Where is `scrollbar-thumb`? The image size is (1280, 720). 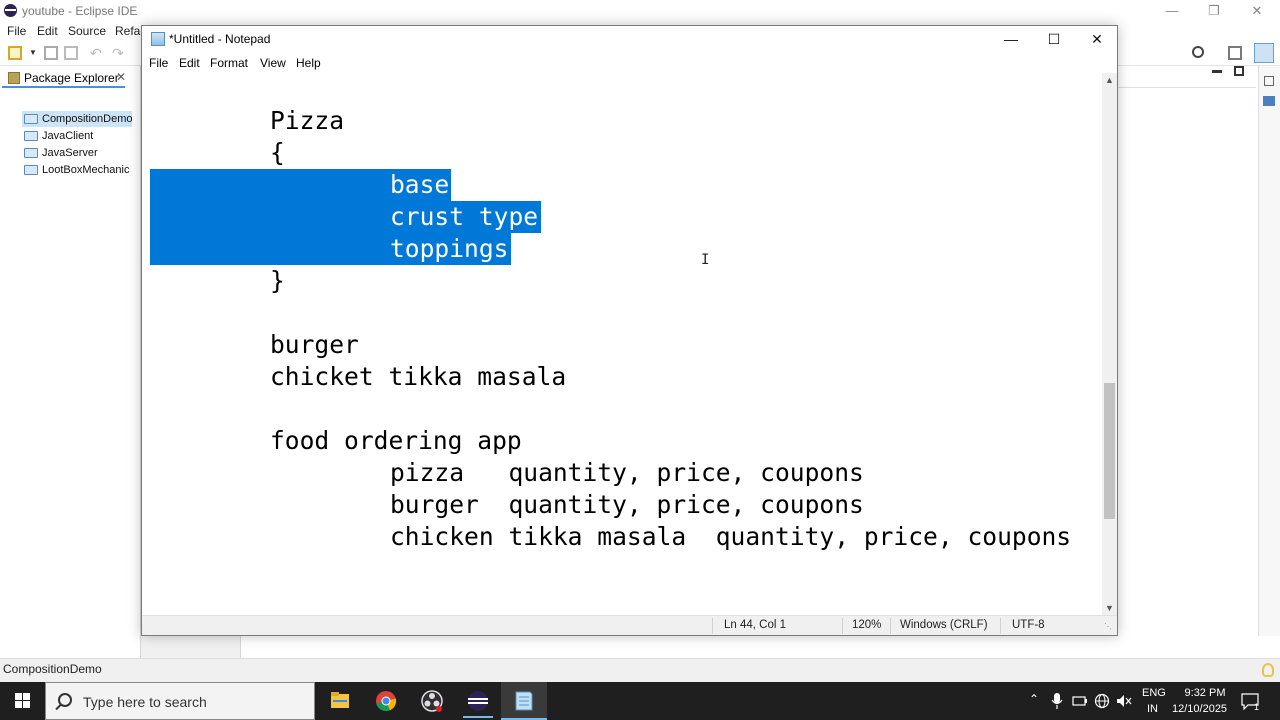 scrollbar-thumb is located at coordinates (1109, 451).